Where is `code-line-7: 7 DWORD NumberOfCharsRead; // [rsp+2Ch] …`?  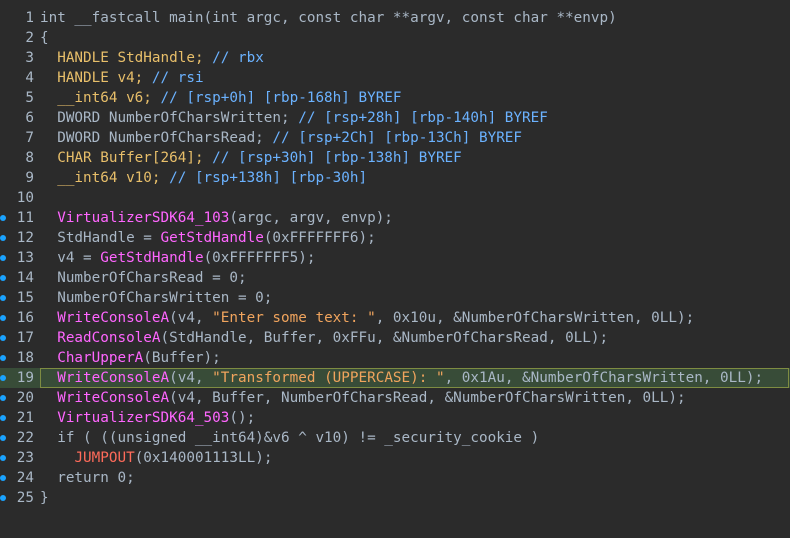 code-line-7: 7 DWORD NumberOfCharsRead; // [rsp+2Ch] … is located at coordinates (395, 138).